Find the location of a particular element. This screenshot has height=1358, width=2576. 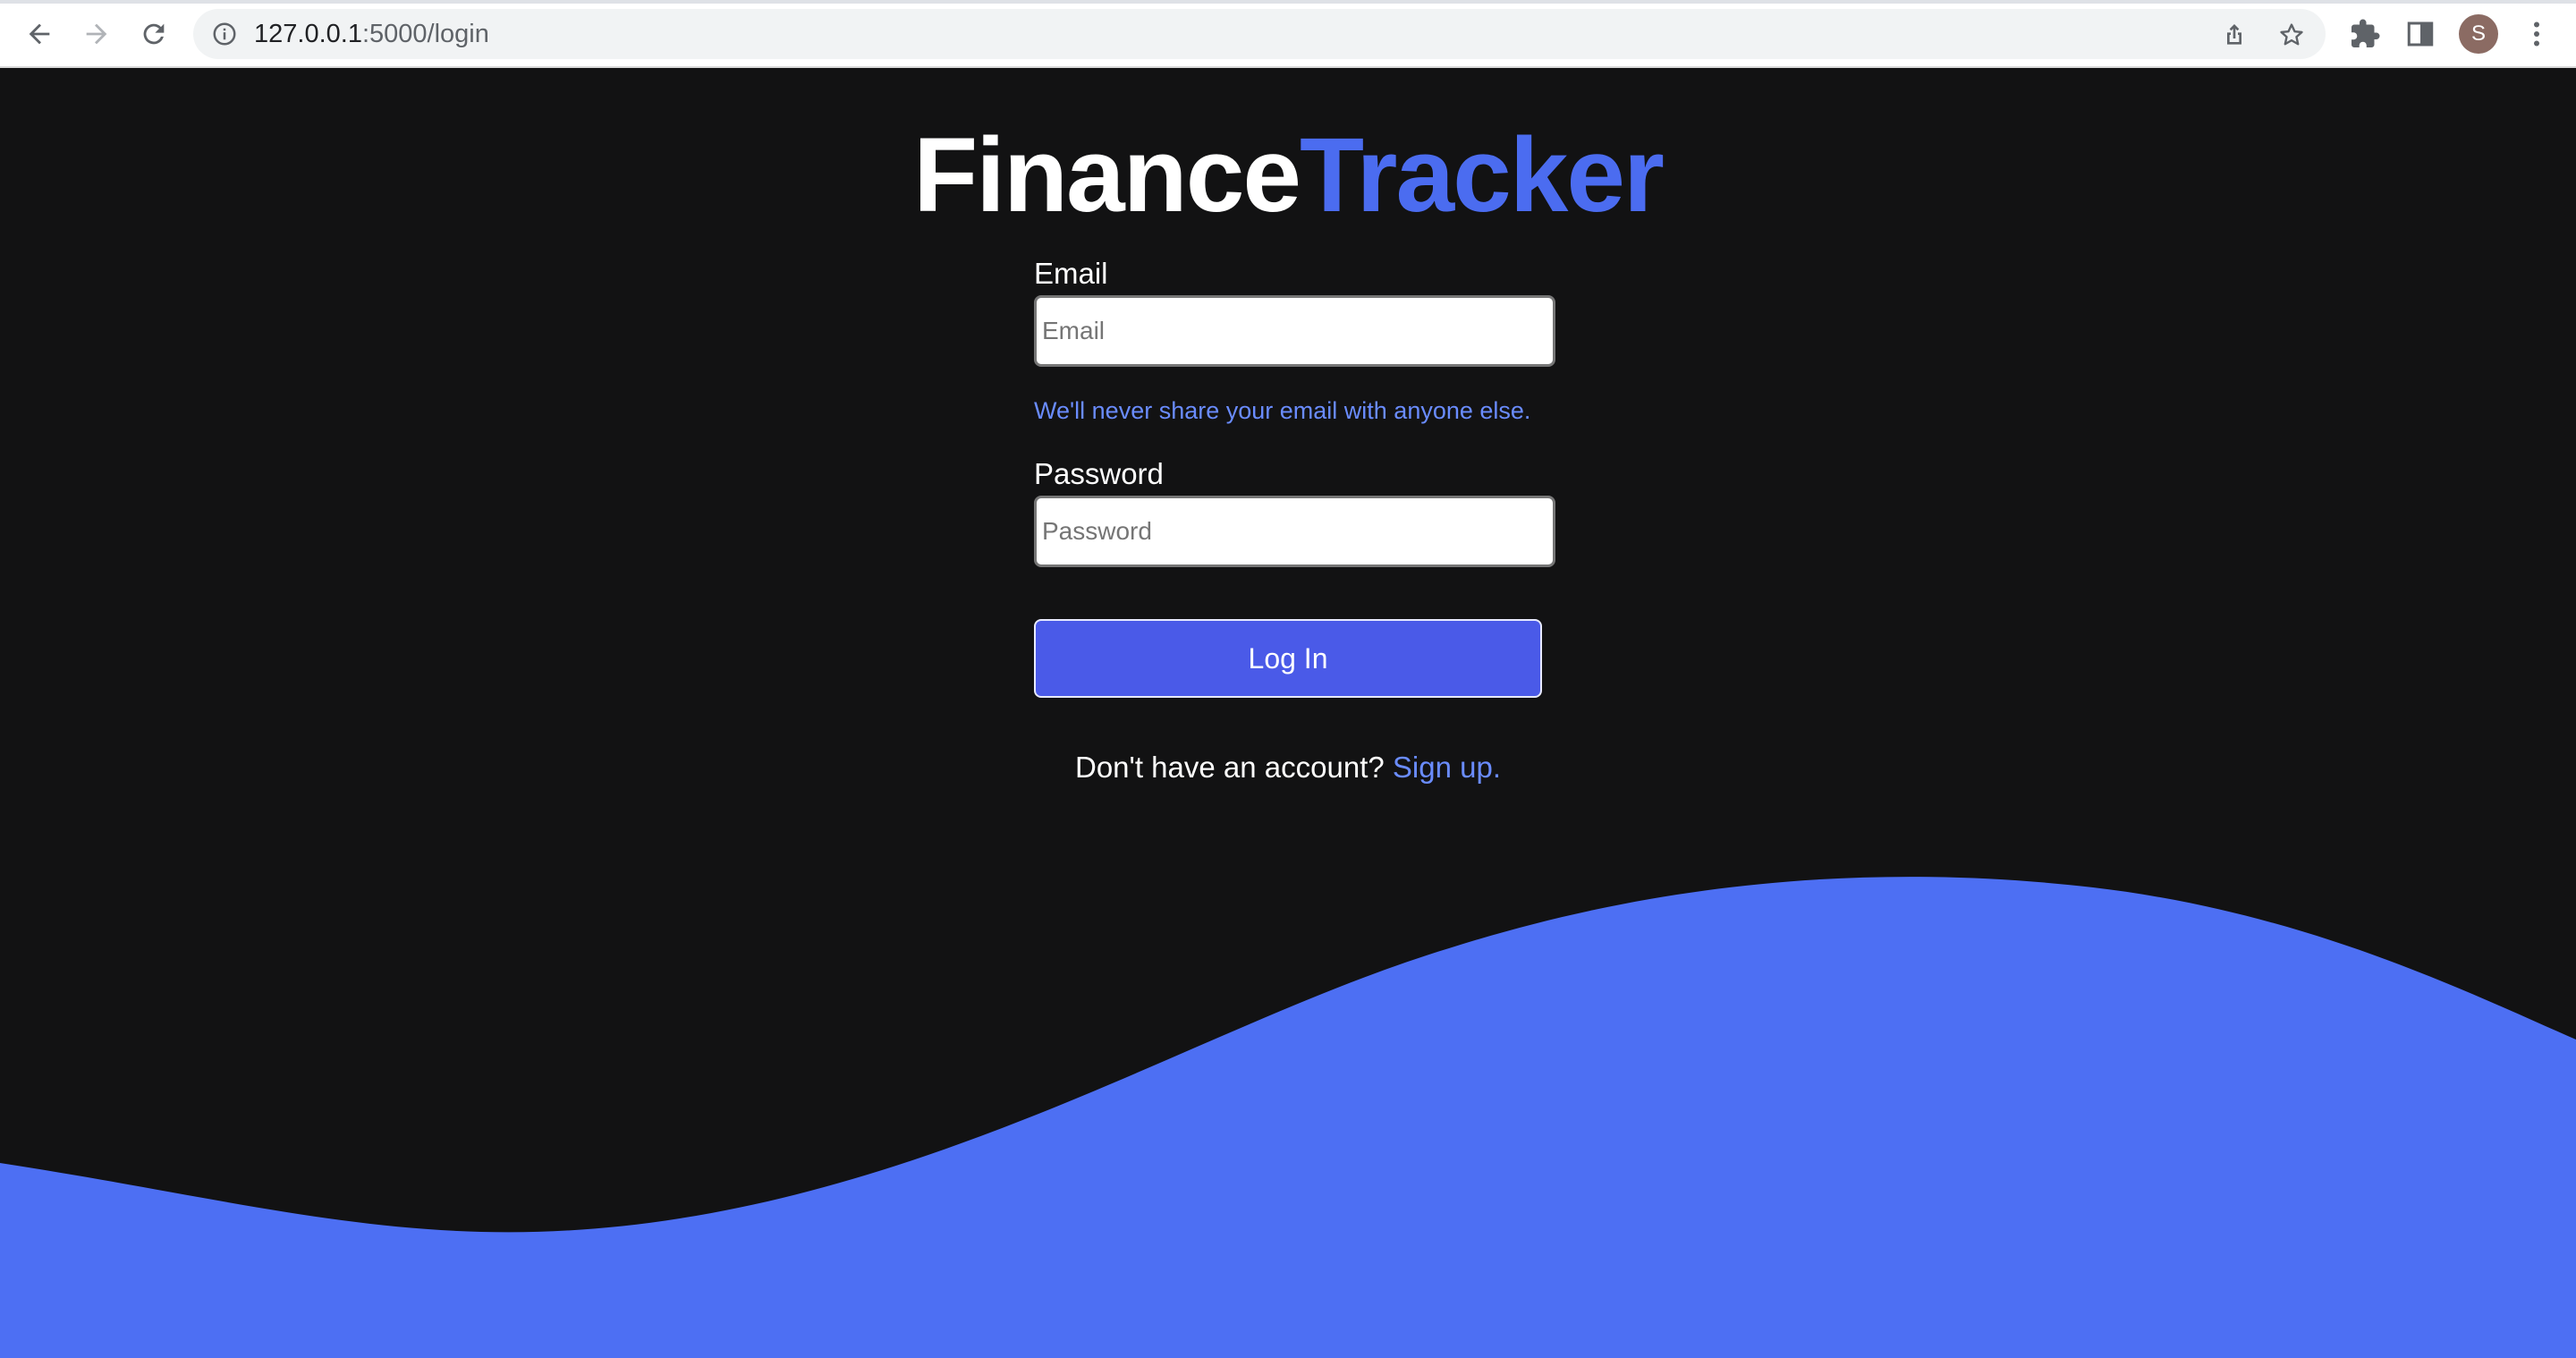

app-logo: FinanceTracker is located at coordinates (1288, 175).